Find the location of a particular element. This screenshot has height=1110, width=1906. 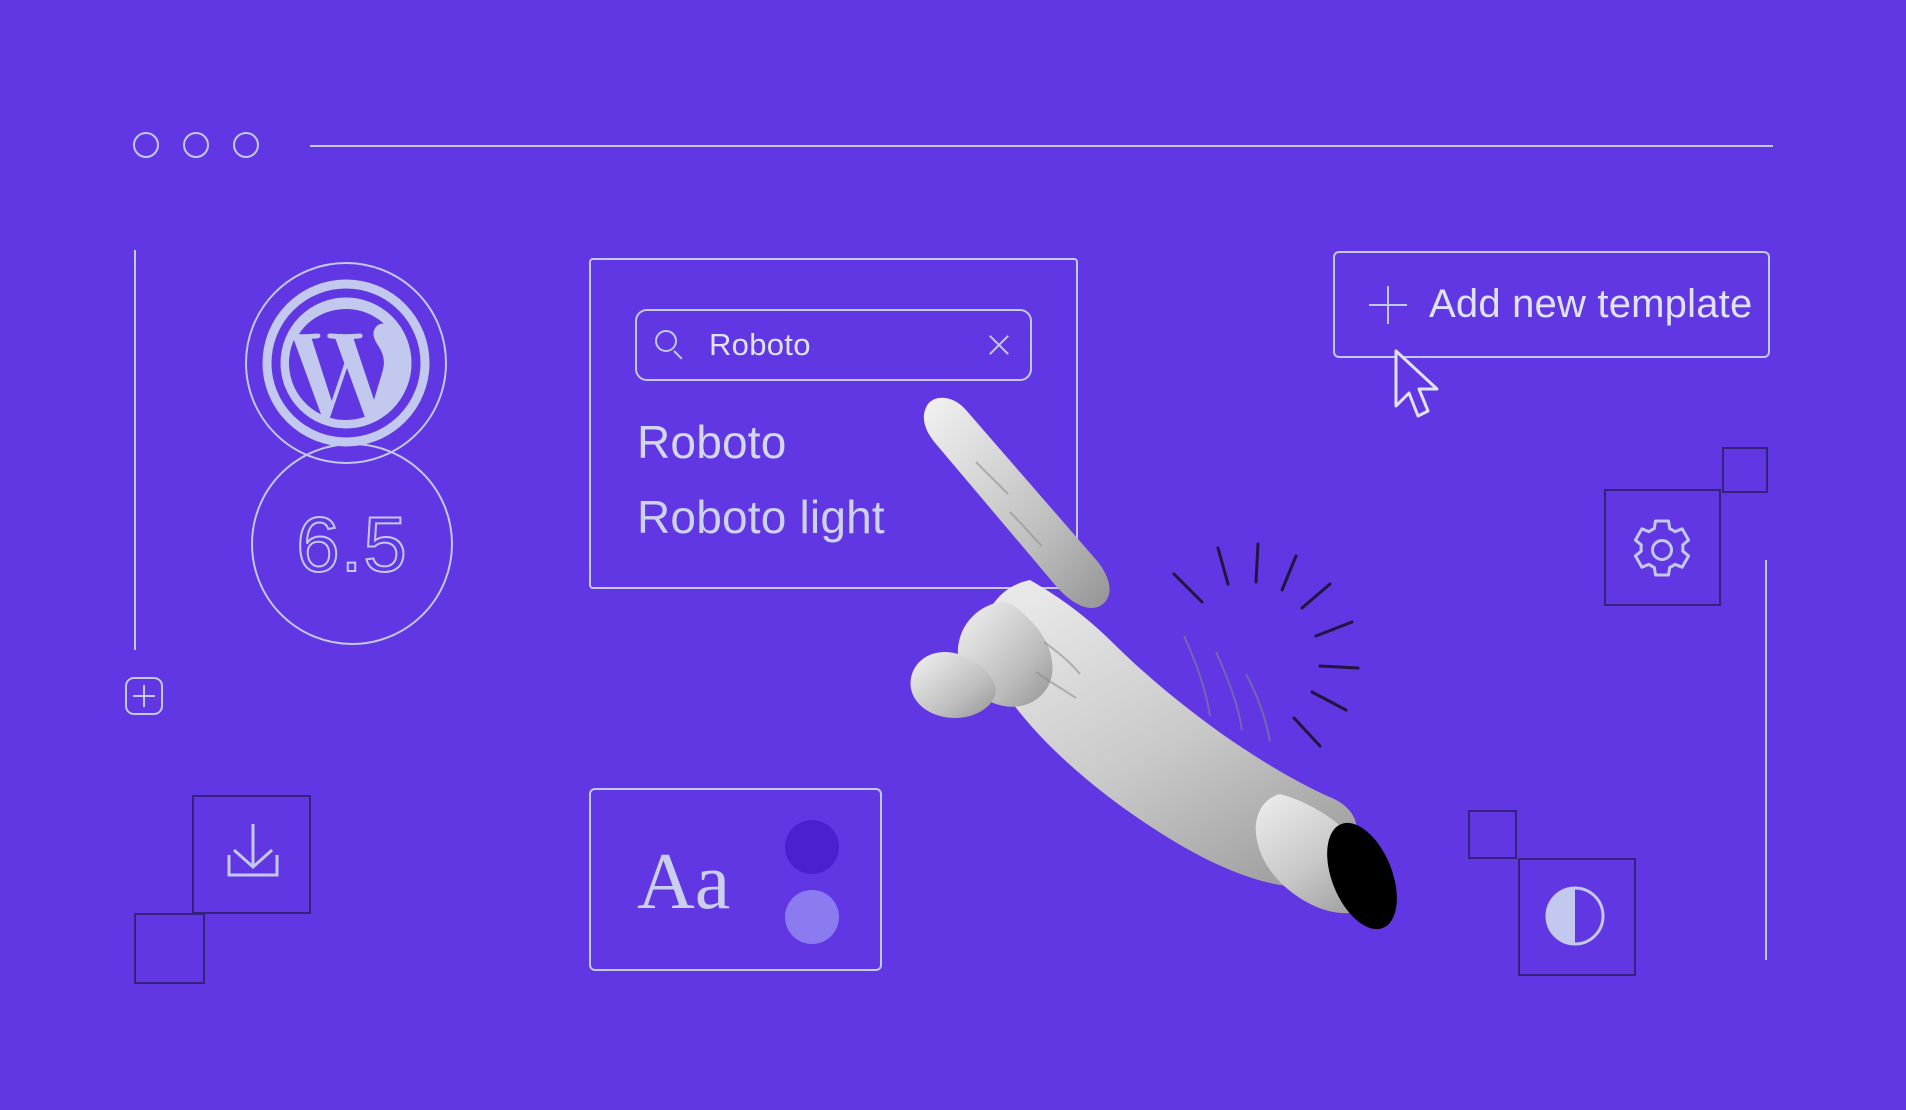

slider-left-handle is located at coordinates (144, 696).